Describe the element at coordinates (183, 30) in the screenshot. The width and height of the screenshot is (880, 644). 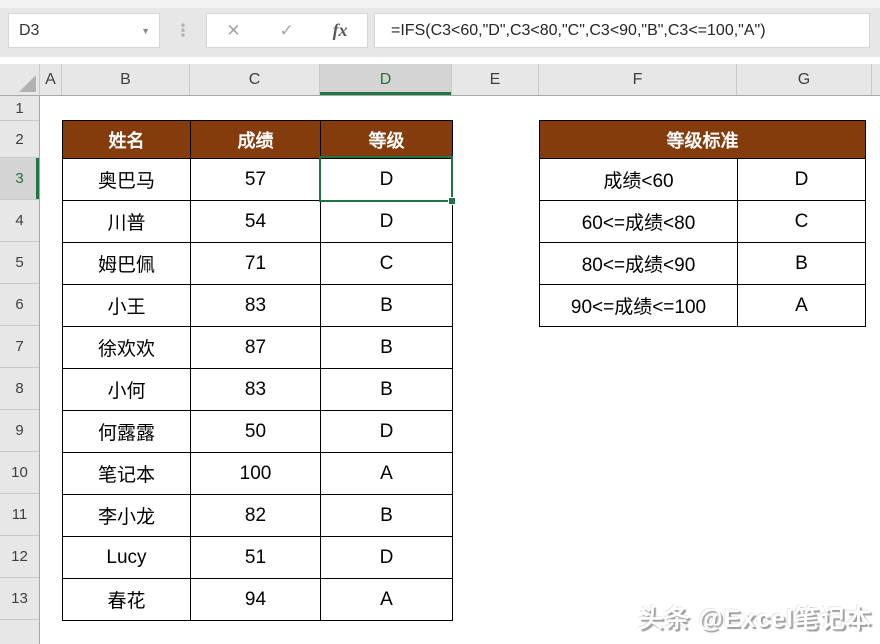
I see `drag-handle-dots-icon: ⋮` at that location.